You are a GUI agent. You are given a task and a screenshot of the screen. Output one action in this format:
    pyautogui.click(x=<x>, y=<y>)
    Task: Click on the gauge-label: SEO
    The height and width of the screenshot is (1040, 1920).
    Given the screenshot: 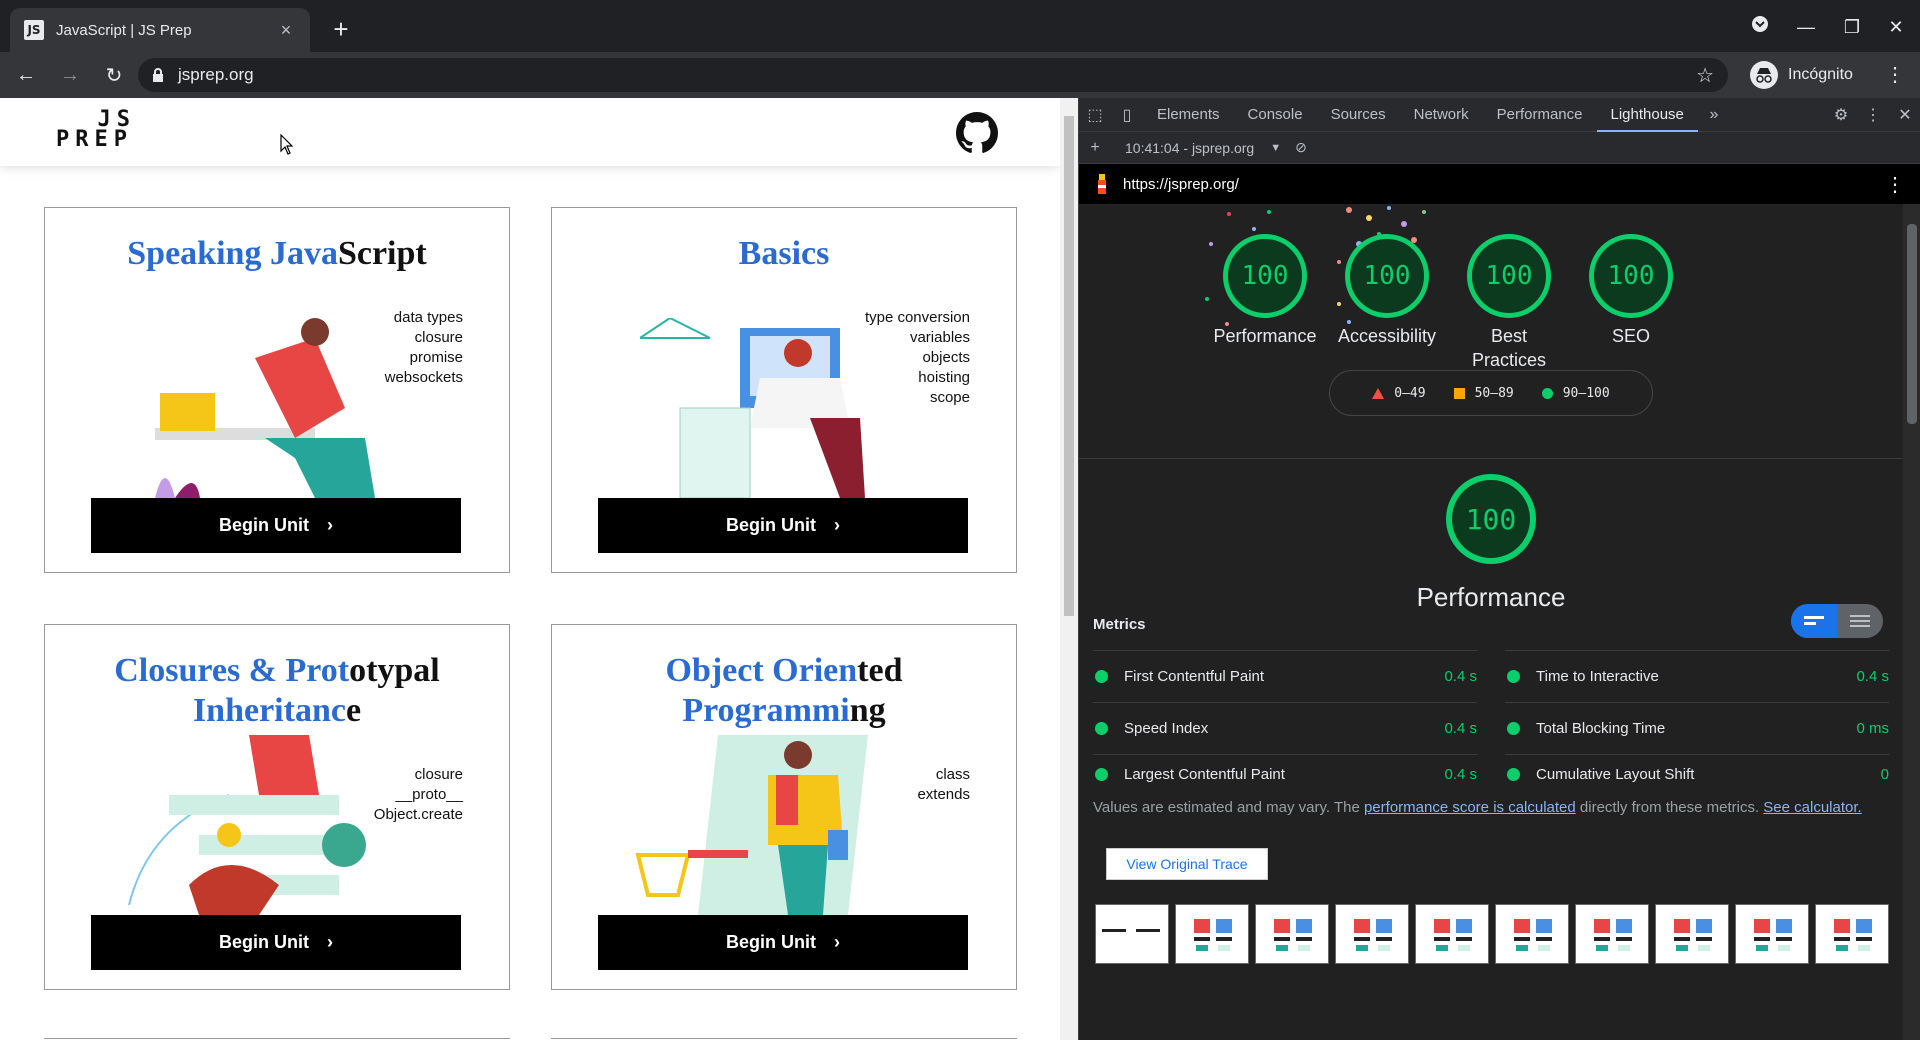 What is the action you would take?
    pyautogui.click(x=1630, y=336)
    